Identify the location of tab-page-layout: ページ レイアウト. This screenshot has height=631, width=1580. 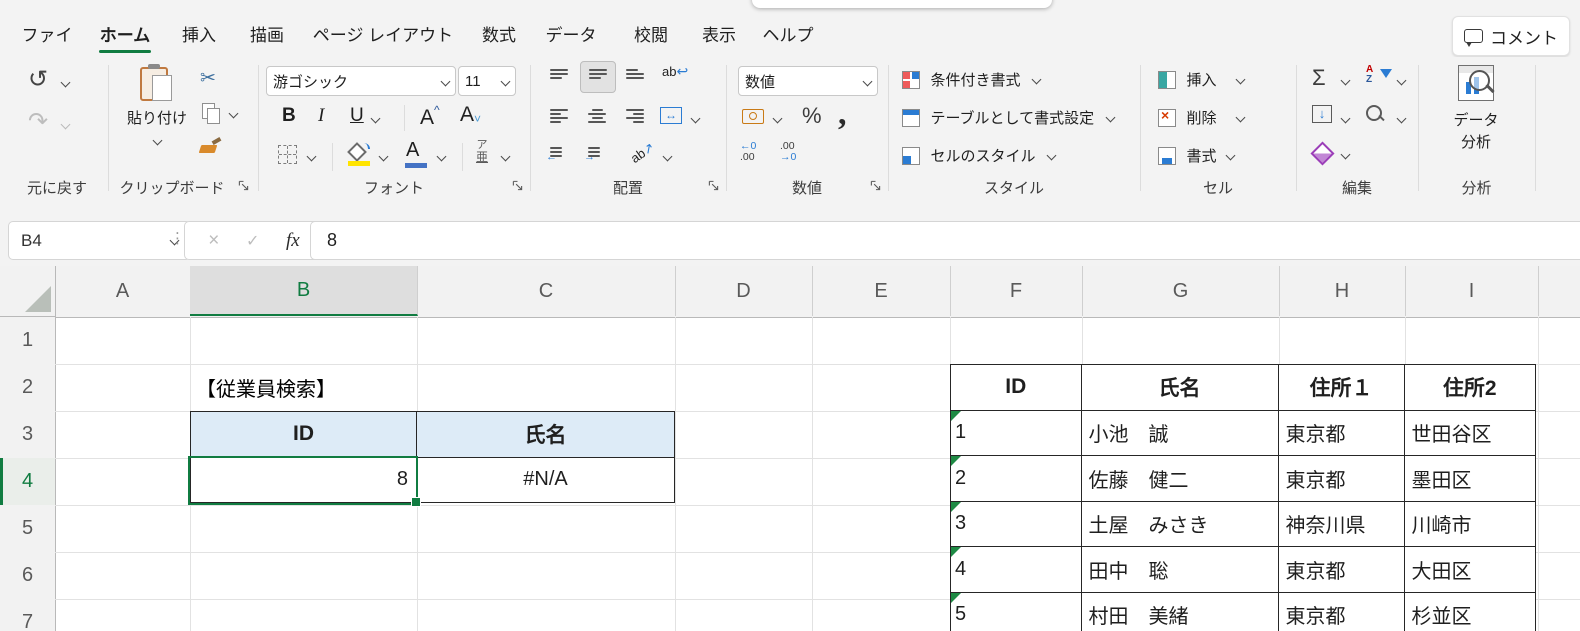
(383, 37).